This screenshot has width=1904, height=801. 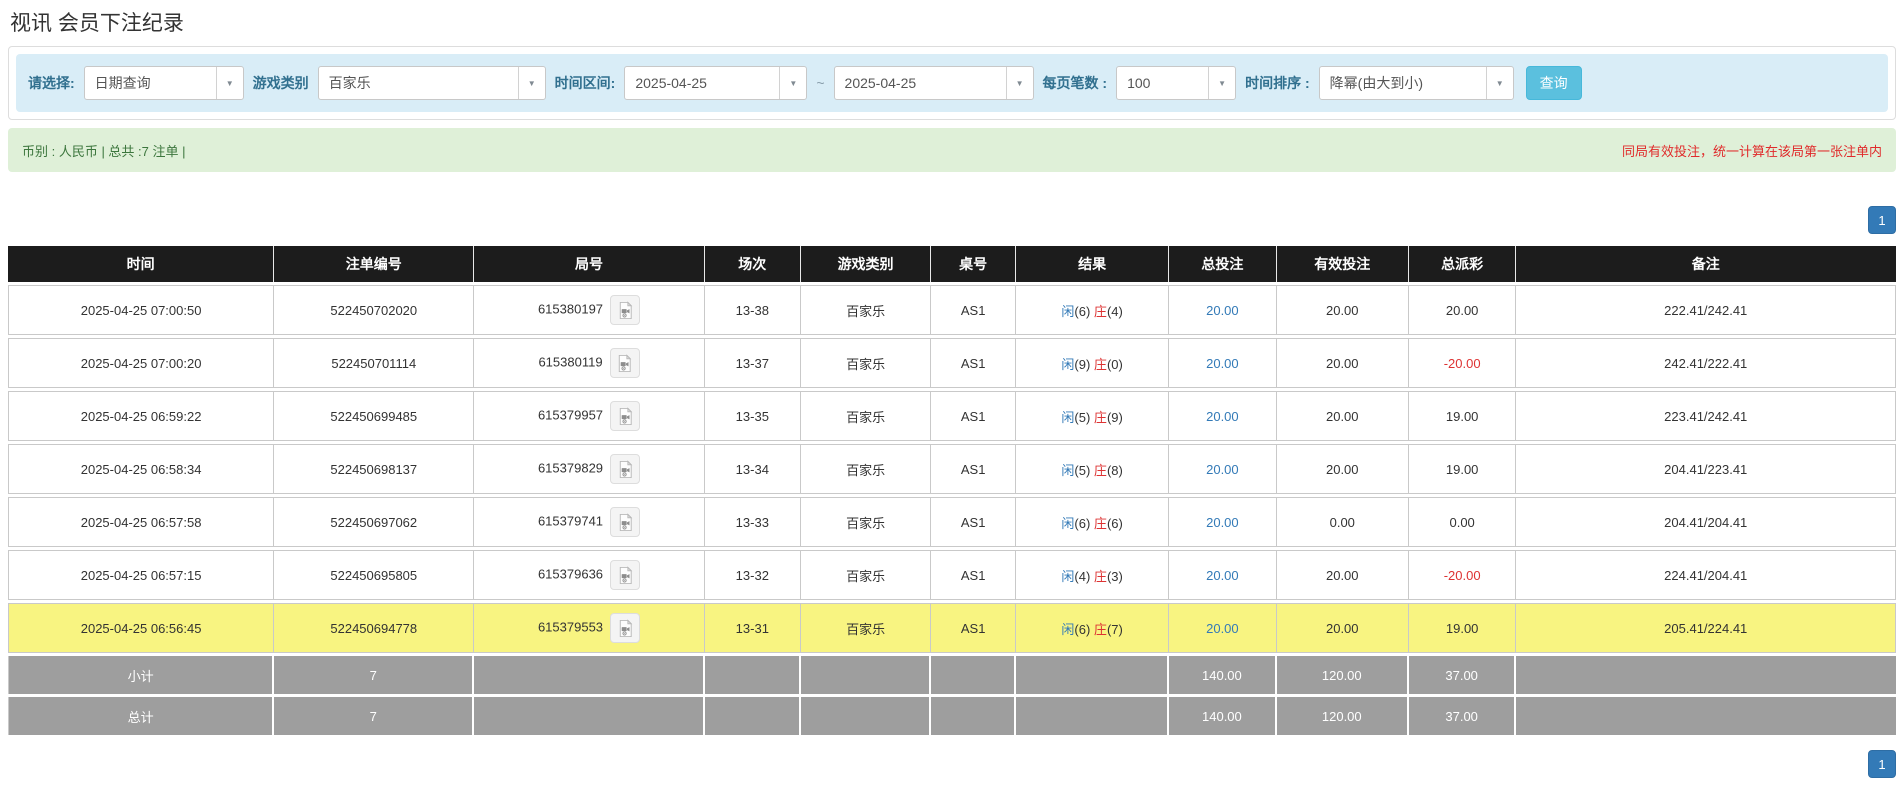 What do you see at coordinates (585, 83) in the screenshot?
I see `time-range-label: 时间区间:` at bounding box center [585, 83].